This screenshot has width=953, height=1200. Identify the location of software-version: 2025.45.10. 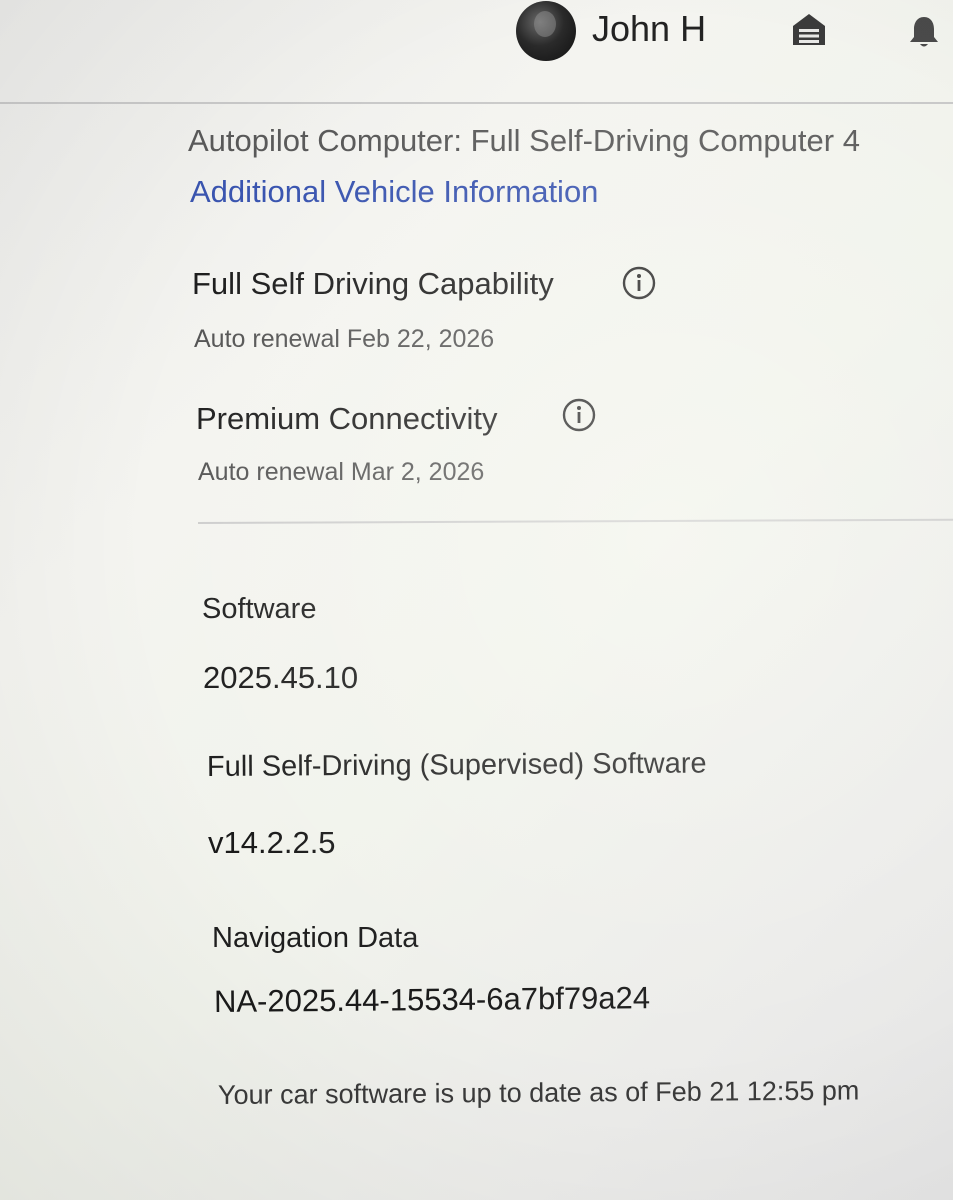
(281, 677).